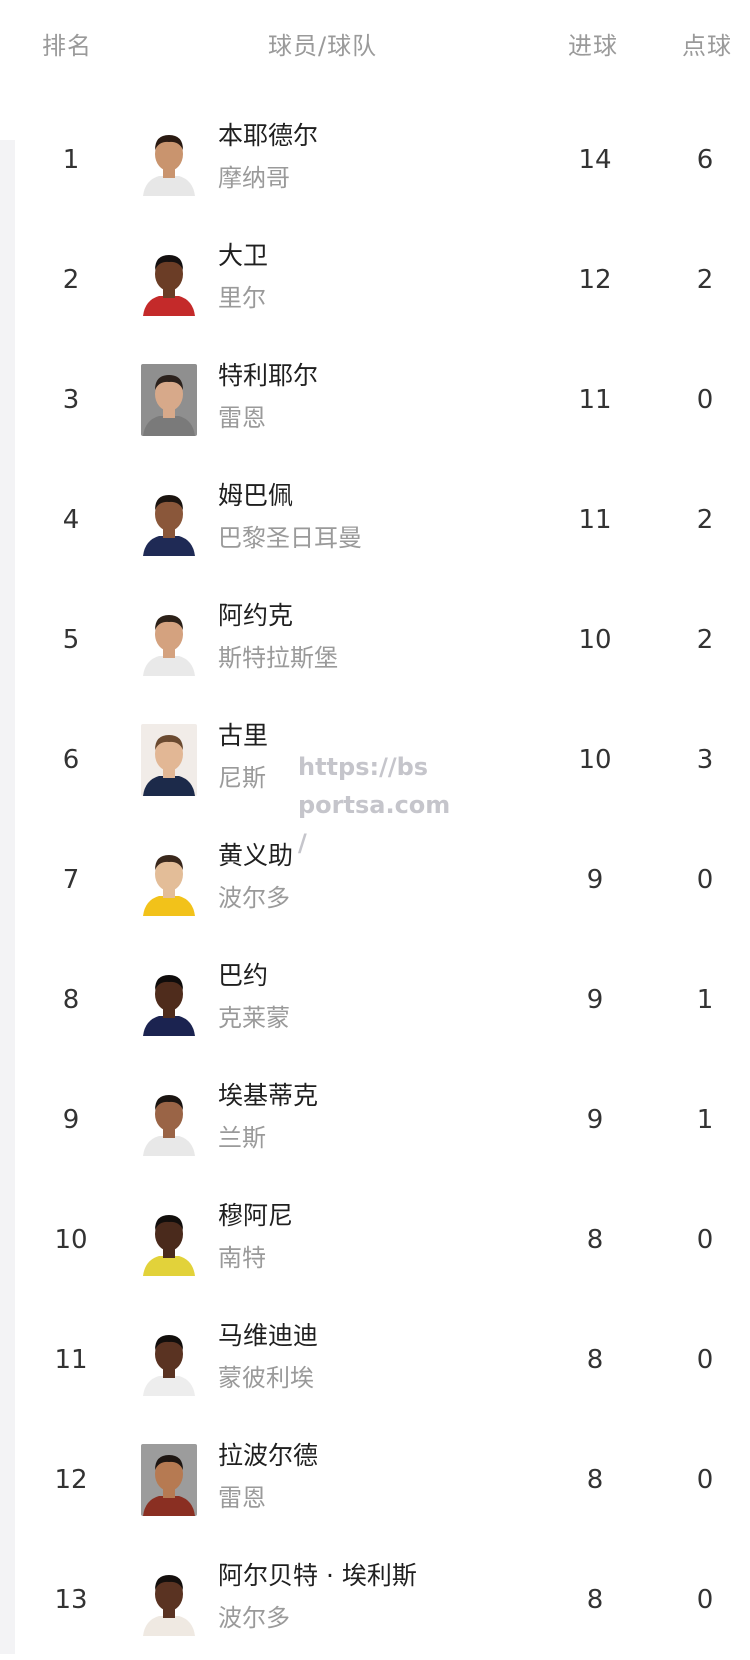 The image size is (750, 1660). What do you see at coordinates (375, 1000) in the screenshot?
I see `table-row: 8 巴约克莱蒙 9 1` at bounding box center [375, 1000].